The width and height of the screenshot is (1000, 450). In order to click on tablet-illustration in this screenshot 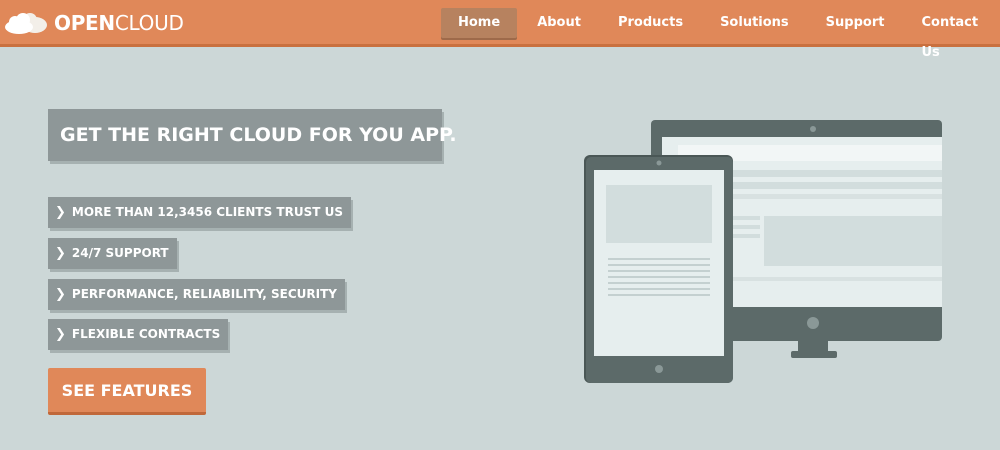, I will do `click(658, 269)`.